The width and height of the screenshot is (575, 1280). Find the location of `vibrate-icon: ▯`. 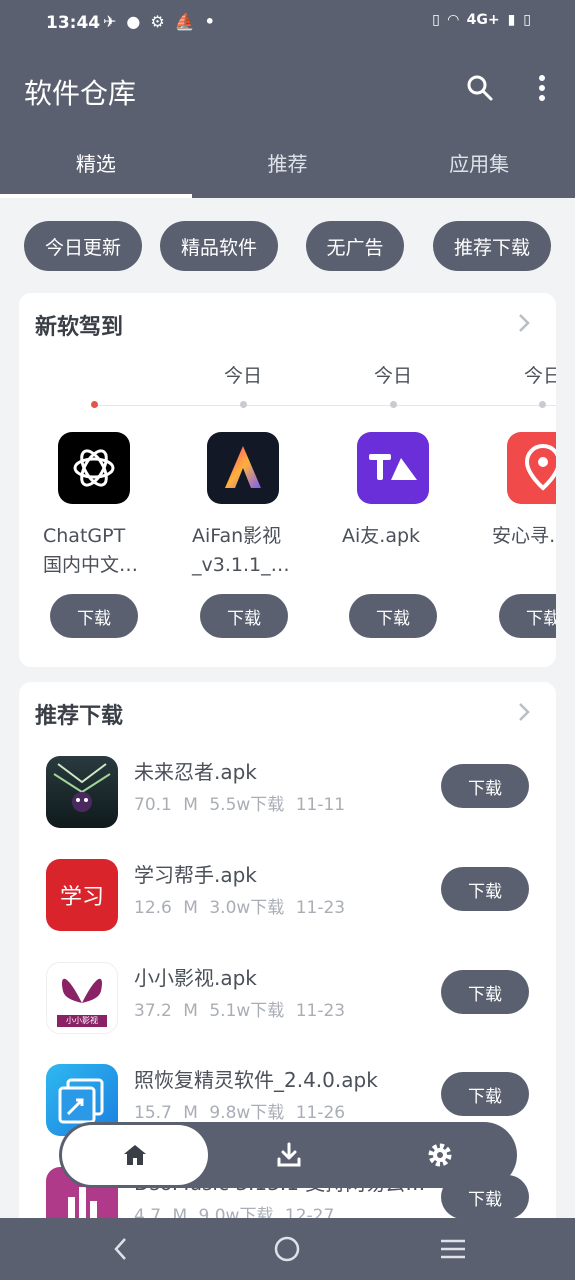

vibrate-icon: ▯ is located at coordinates (436, 20).